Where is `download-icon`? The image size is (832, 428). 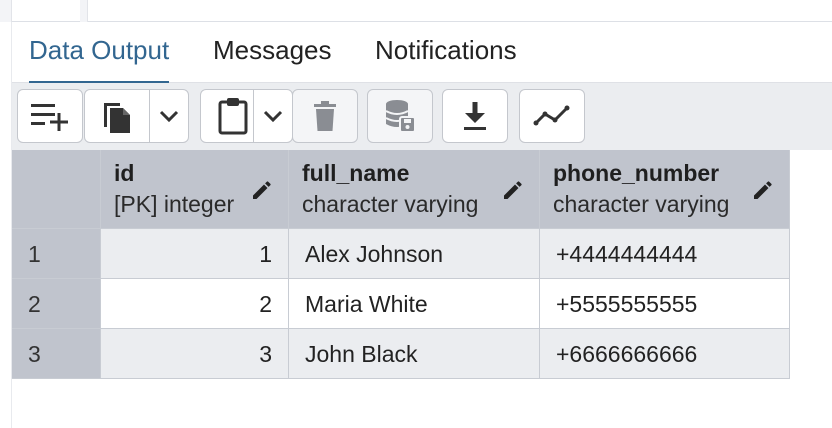
download-icon is located at coordinates (475, 116).